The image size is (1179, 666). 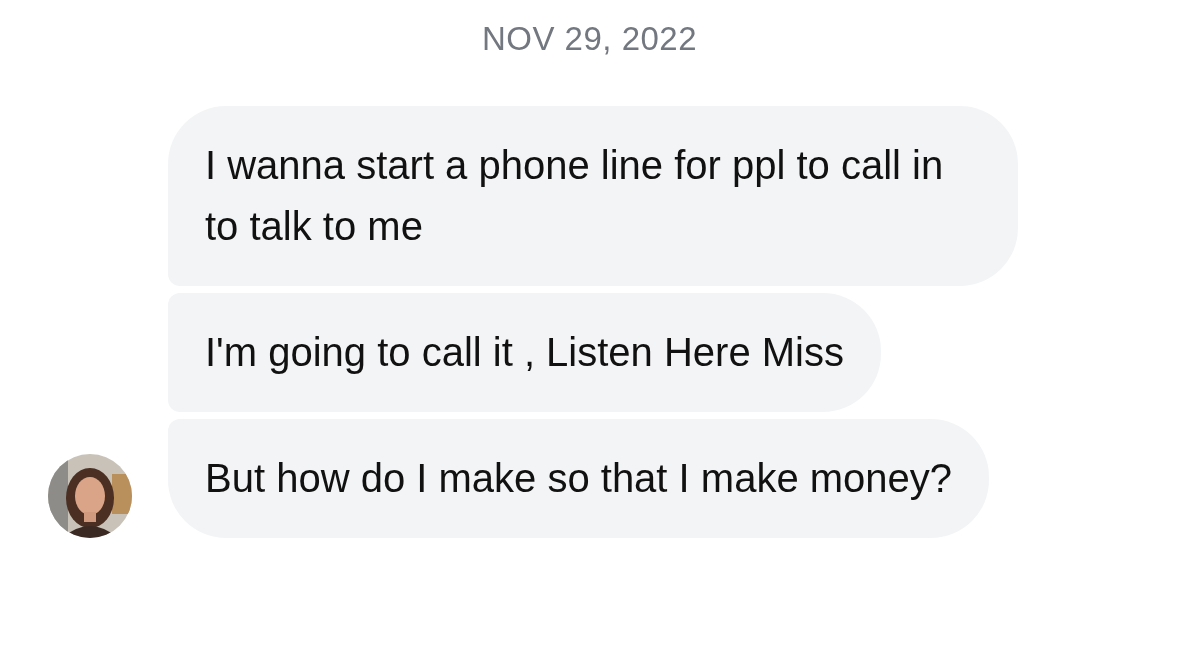 What do you see at coordinates (589, 39) in the screenshot?
I see `date-header: NOV 29, 2022` at bounding box center [589, 39].